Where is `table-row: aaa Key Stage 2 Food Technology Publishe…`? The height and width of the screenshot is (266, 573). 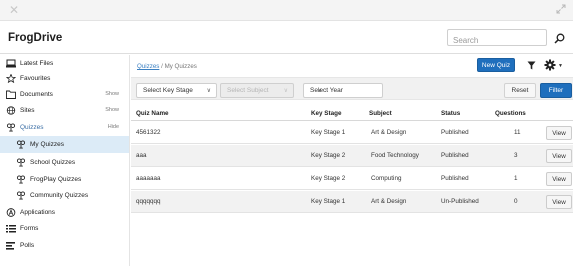 table-row: aaa Key Stage 2 Food Technology Publishe… is located at coordinates (352, 156).